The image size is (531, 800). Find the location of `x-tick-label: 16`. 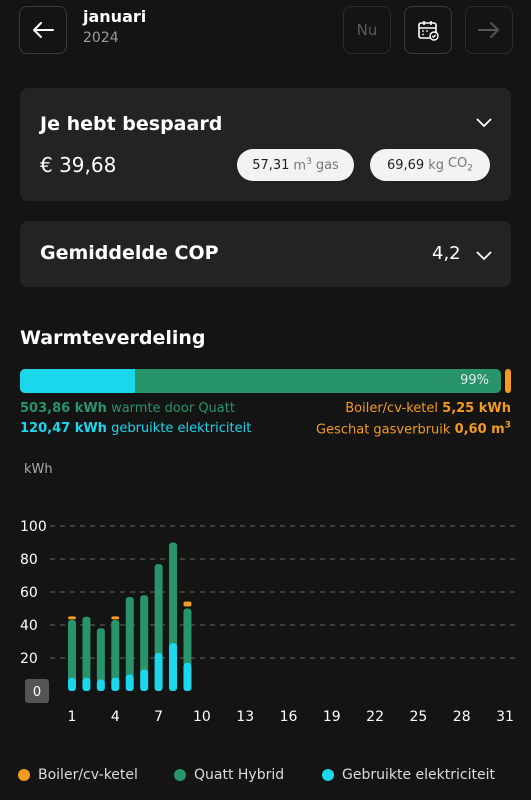

x-tick-label: 16 is located at coordinates (289, 717).